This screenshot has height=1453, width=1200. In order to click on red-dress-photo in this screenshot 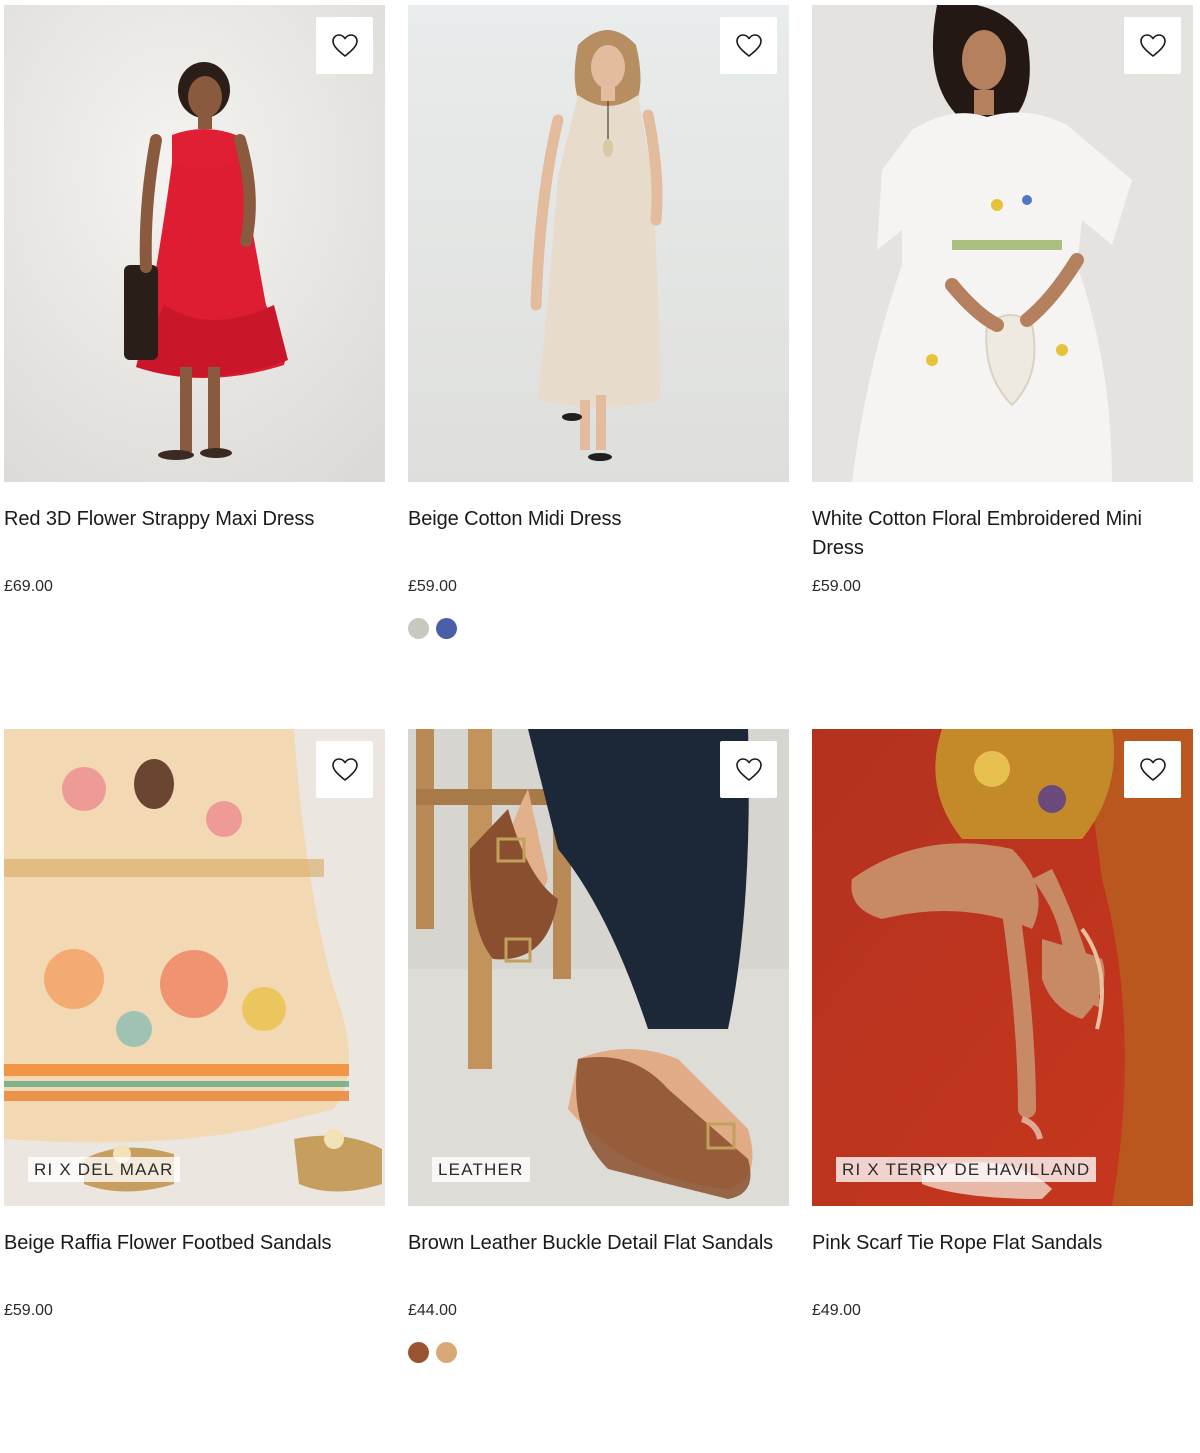, I will do `click(194, 243)`.